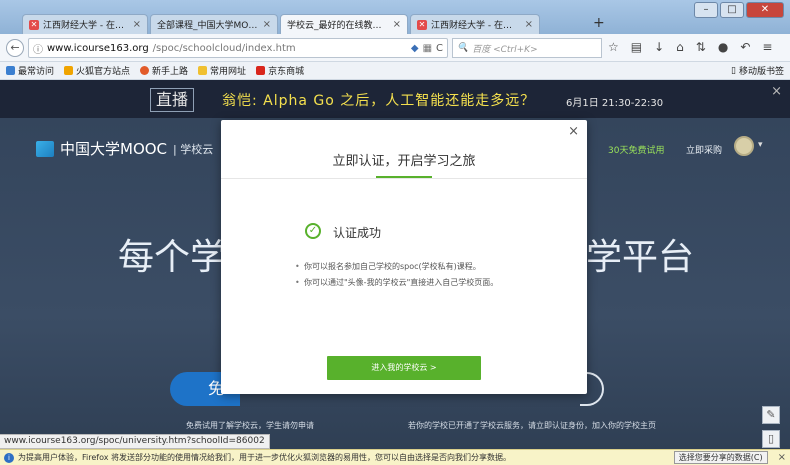 This screenshot has height=465, width=790. Describe the element at coordinates (690, 47) in the screenshot. I see `toolbar-icons: ☆ ▤ ↓ ⌂ ⇅ ● ↶ ≡` at that location.